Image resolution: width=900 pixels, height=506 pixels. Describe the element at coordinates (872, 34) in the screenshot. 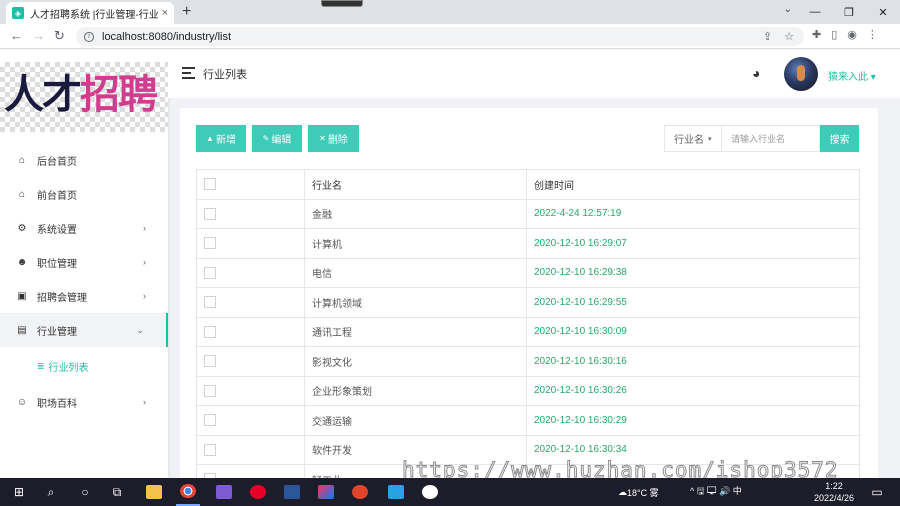

I see `browser-menu-icon: ⋮` at that location.